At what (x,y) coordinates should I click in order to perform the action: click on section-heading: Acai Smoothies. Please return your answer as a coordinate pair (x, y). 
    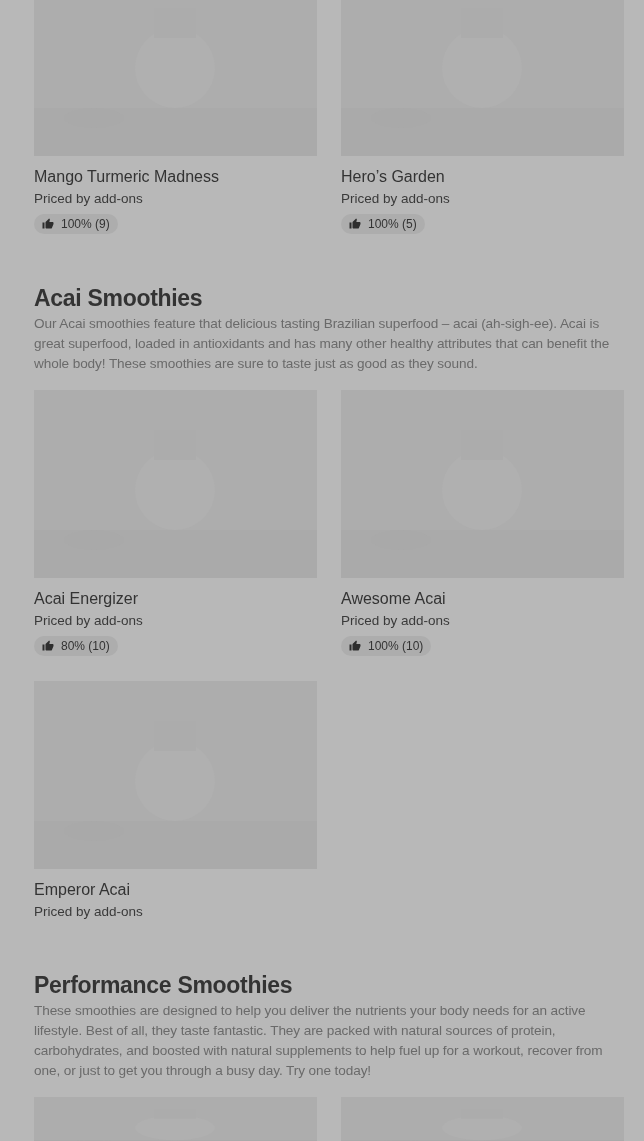
    Looking at the image, I should click on (119, 298).